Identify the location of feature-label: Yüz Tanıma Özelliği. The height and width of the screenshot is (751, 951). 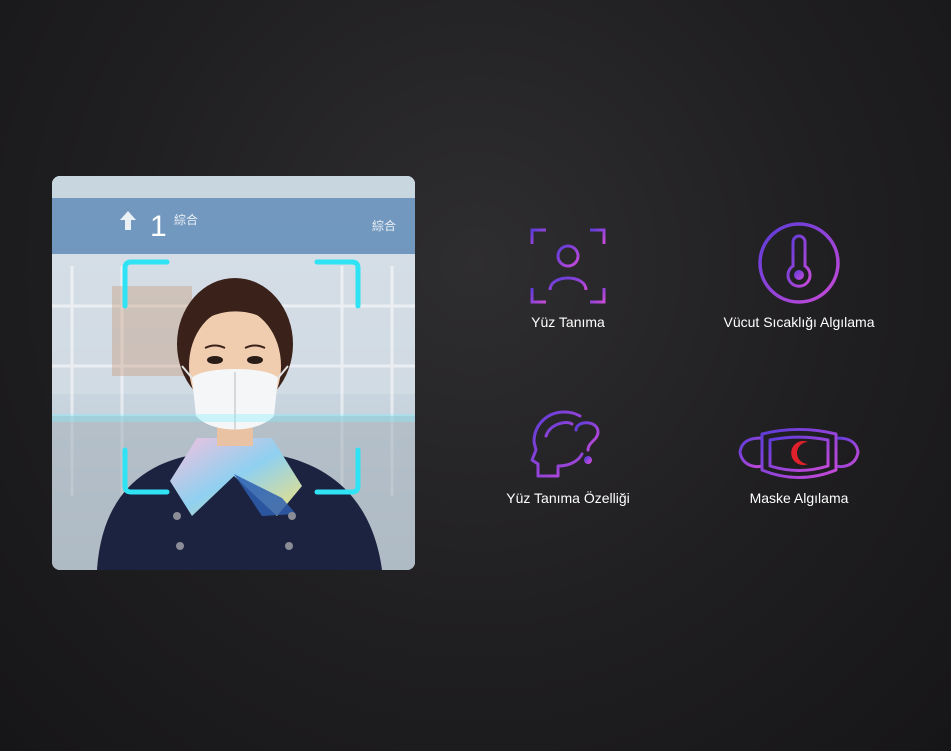
(568, 498).